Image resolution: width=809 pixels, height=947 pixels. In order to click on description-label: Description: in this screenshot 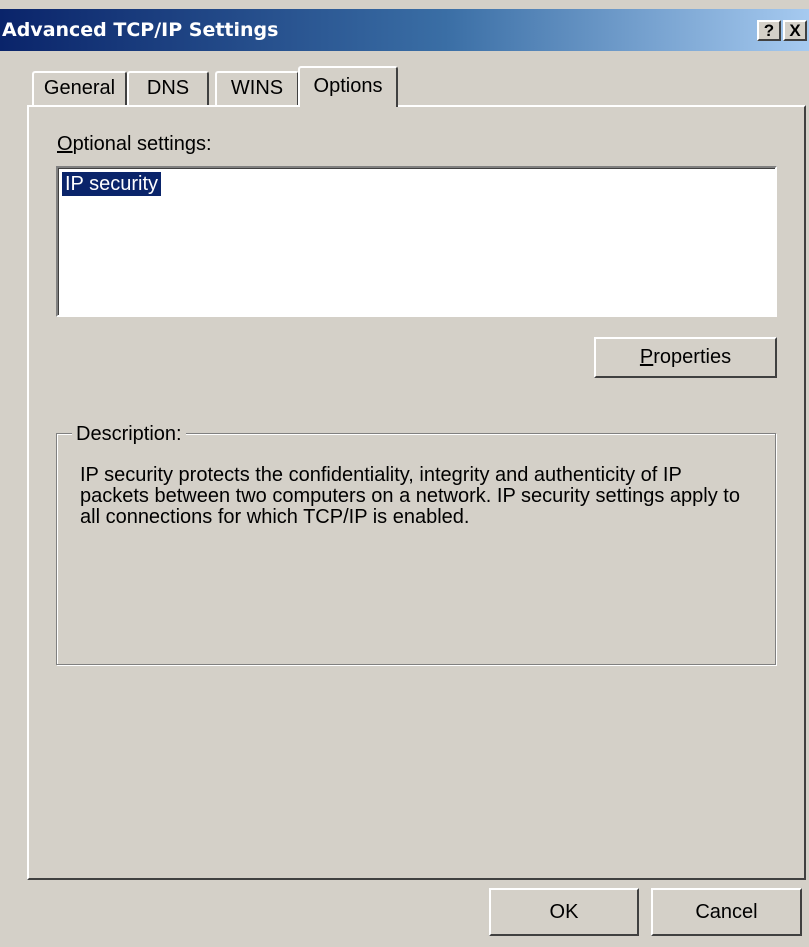, I will do `click(129, 434)`.